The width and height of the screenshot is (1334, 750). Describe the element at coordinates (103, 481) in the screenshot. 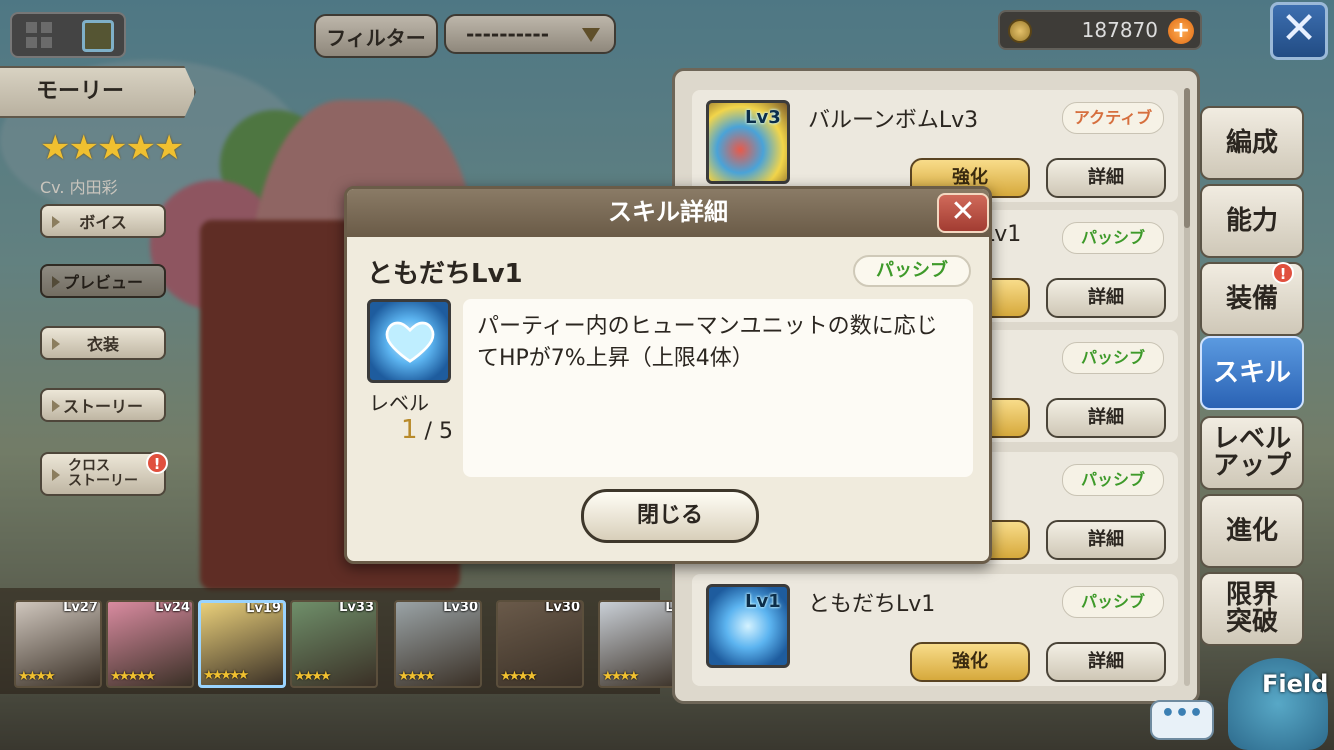

I see `cross-story-label-line2: ストーリー` at that location.